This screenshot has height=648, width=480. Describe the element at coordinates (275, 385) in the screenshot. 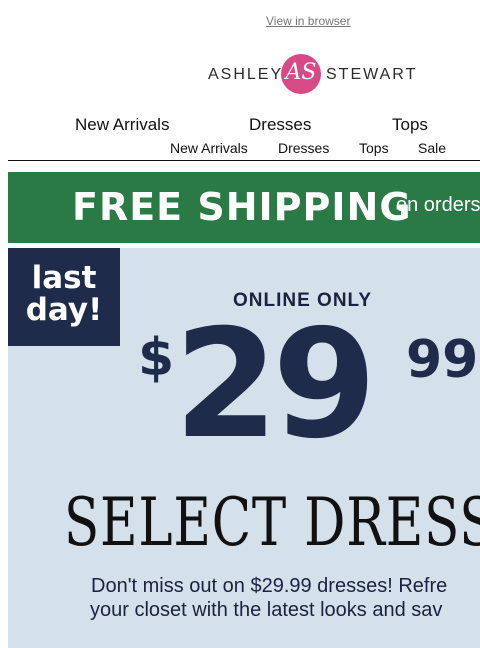

I see `price-dollars: 29` at that location.